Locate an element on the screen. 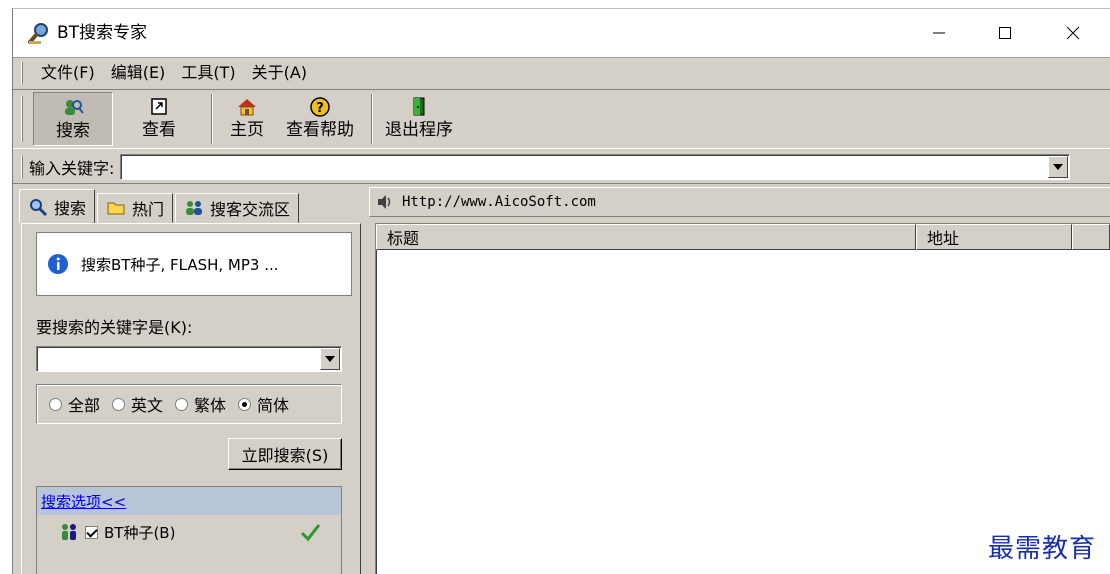  column-header-title: 标题 is located at coordinates (646, 237).